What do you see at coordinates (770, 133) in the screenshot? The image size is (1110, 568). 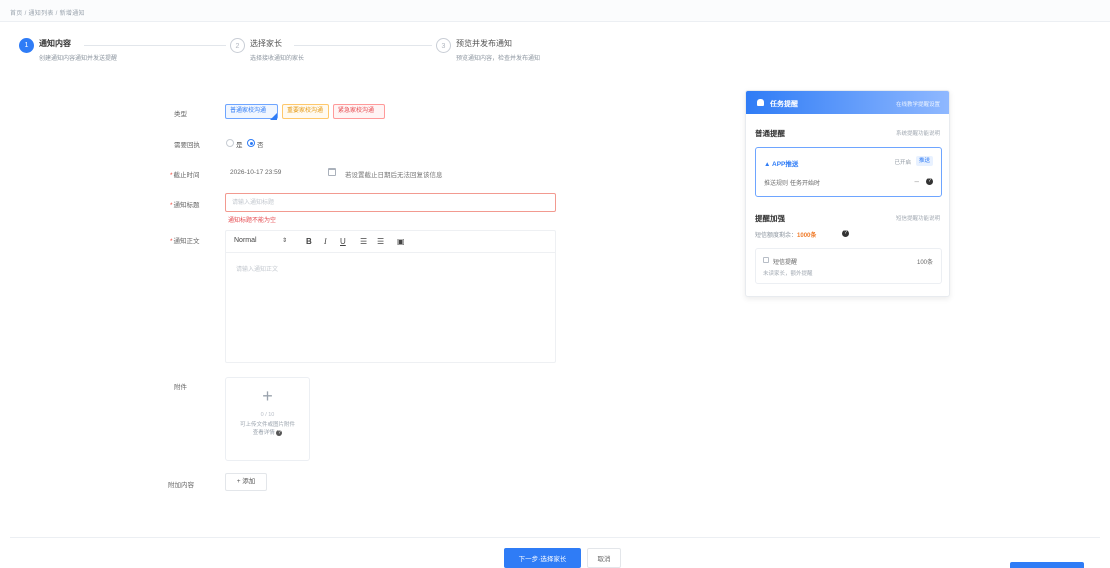 I see `normal-reminder-title: 普通提醒` at bounding box center [770, 133].